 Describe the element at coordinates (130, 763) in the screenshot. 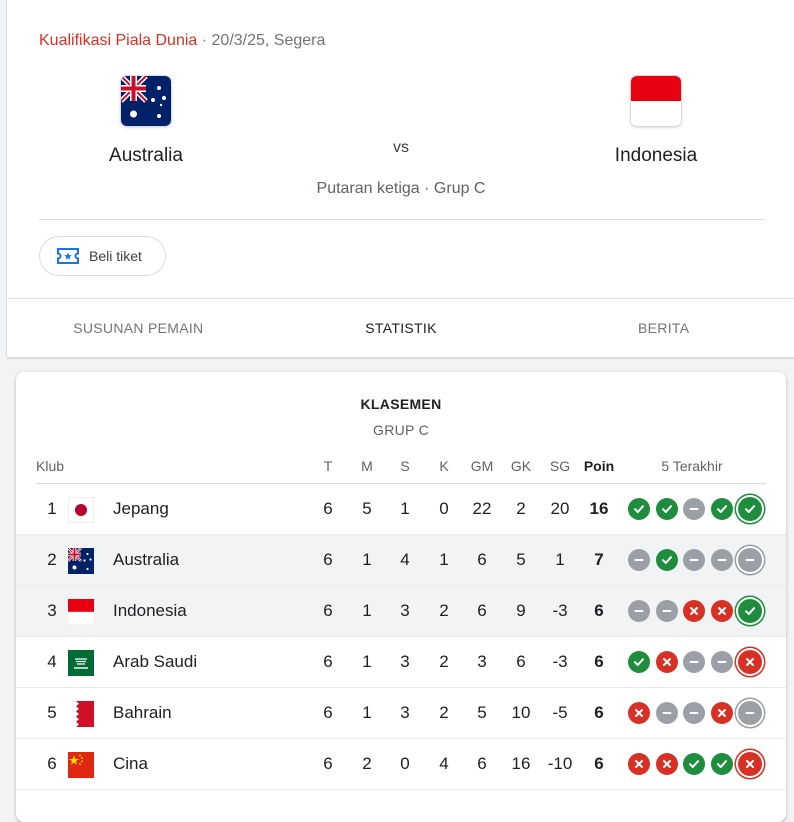

I see `row-team-name: Cina` at that location.